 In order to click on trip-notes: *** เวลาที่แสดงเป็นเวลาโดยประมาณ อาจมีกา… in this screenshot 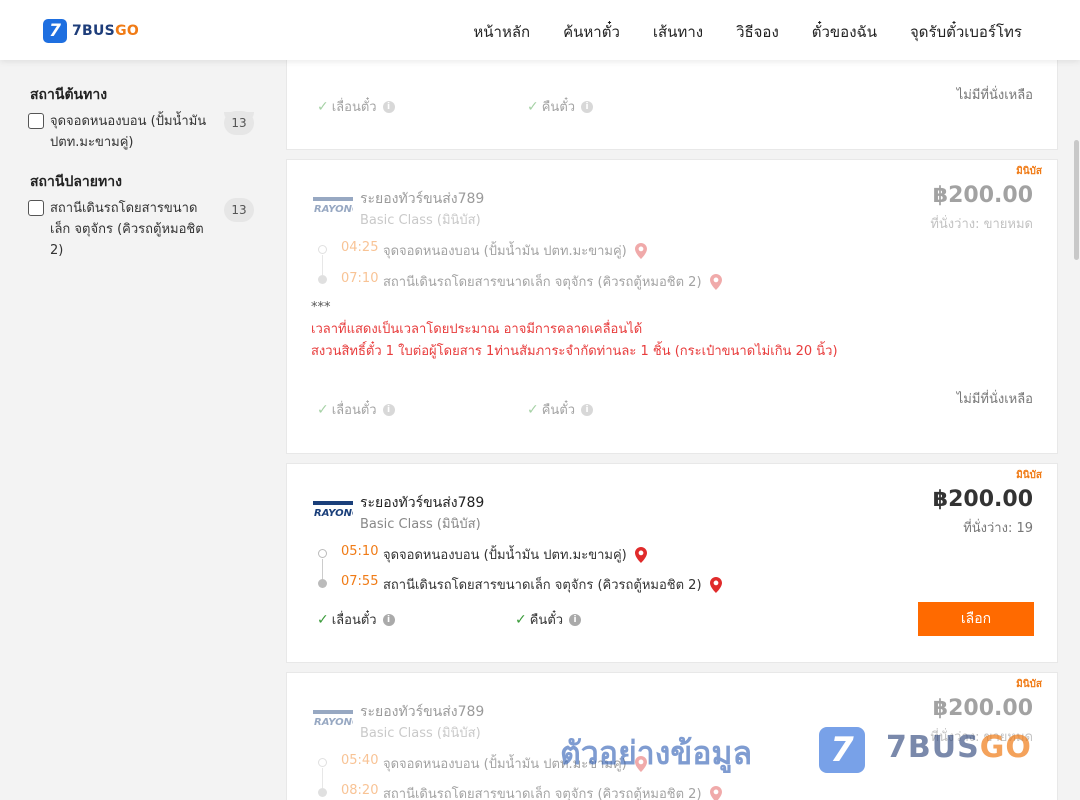, I will do `click(574, 330)`.